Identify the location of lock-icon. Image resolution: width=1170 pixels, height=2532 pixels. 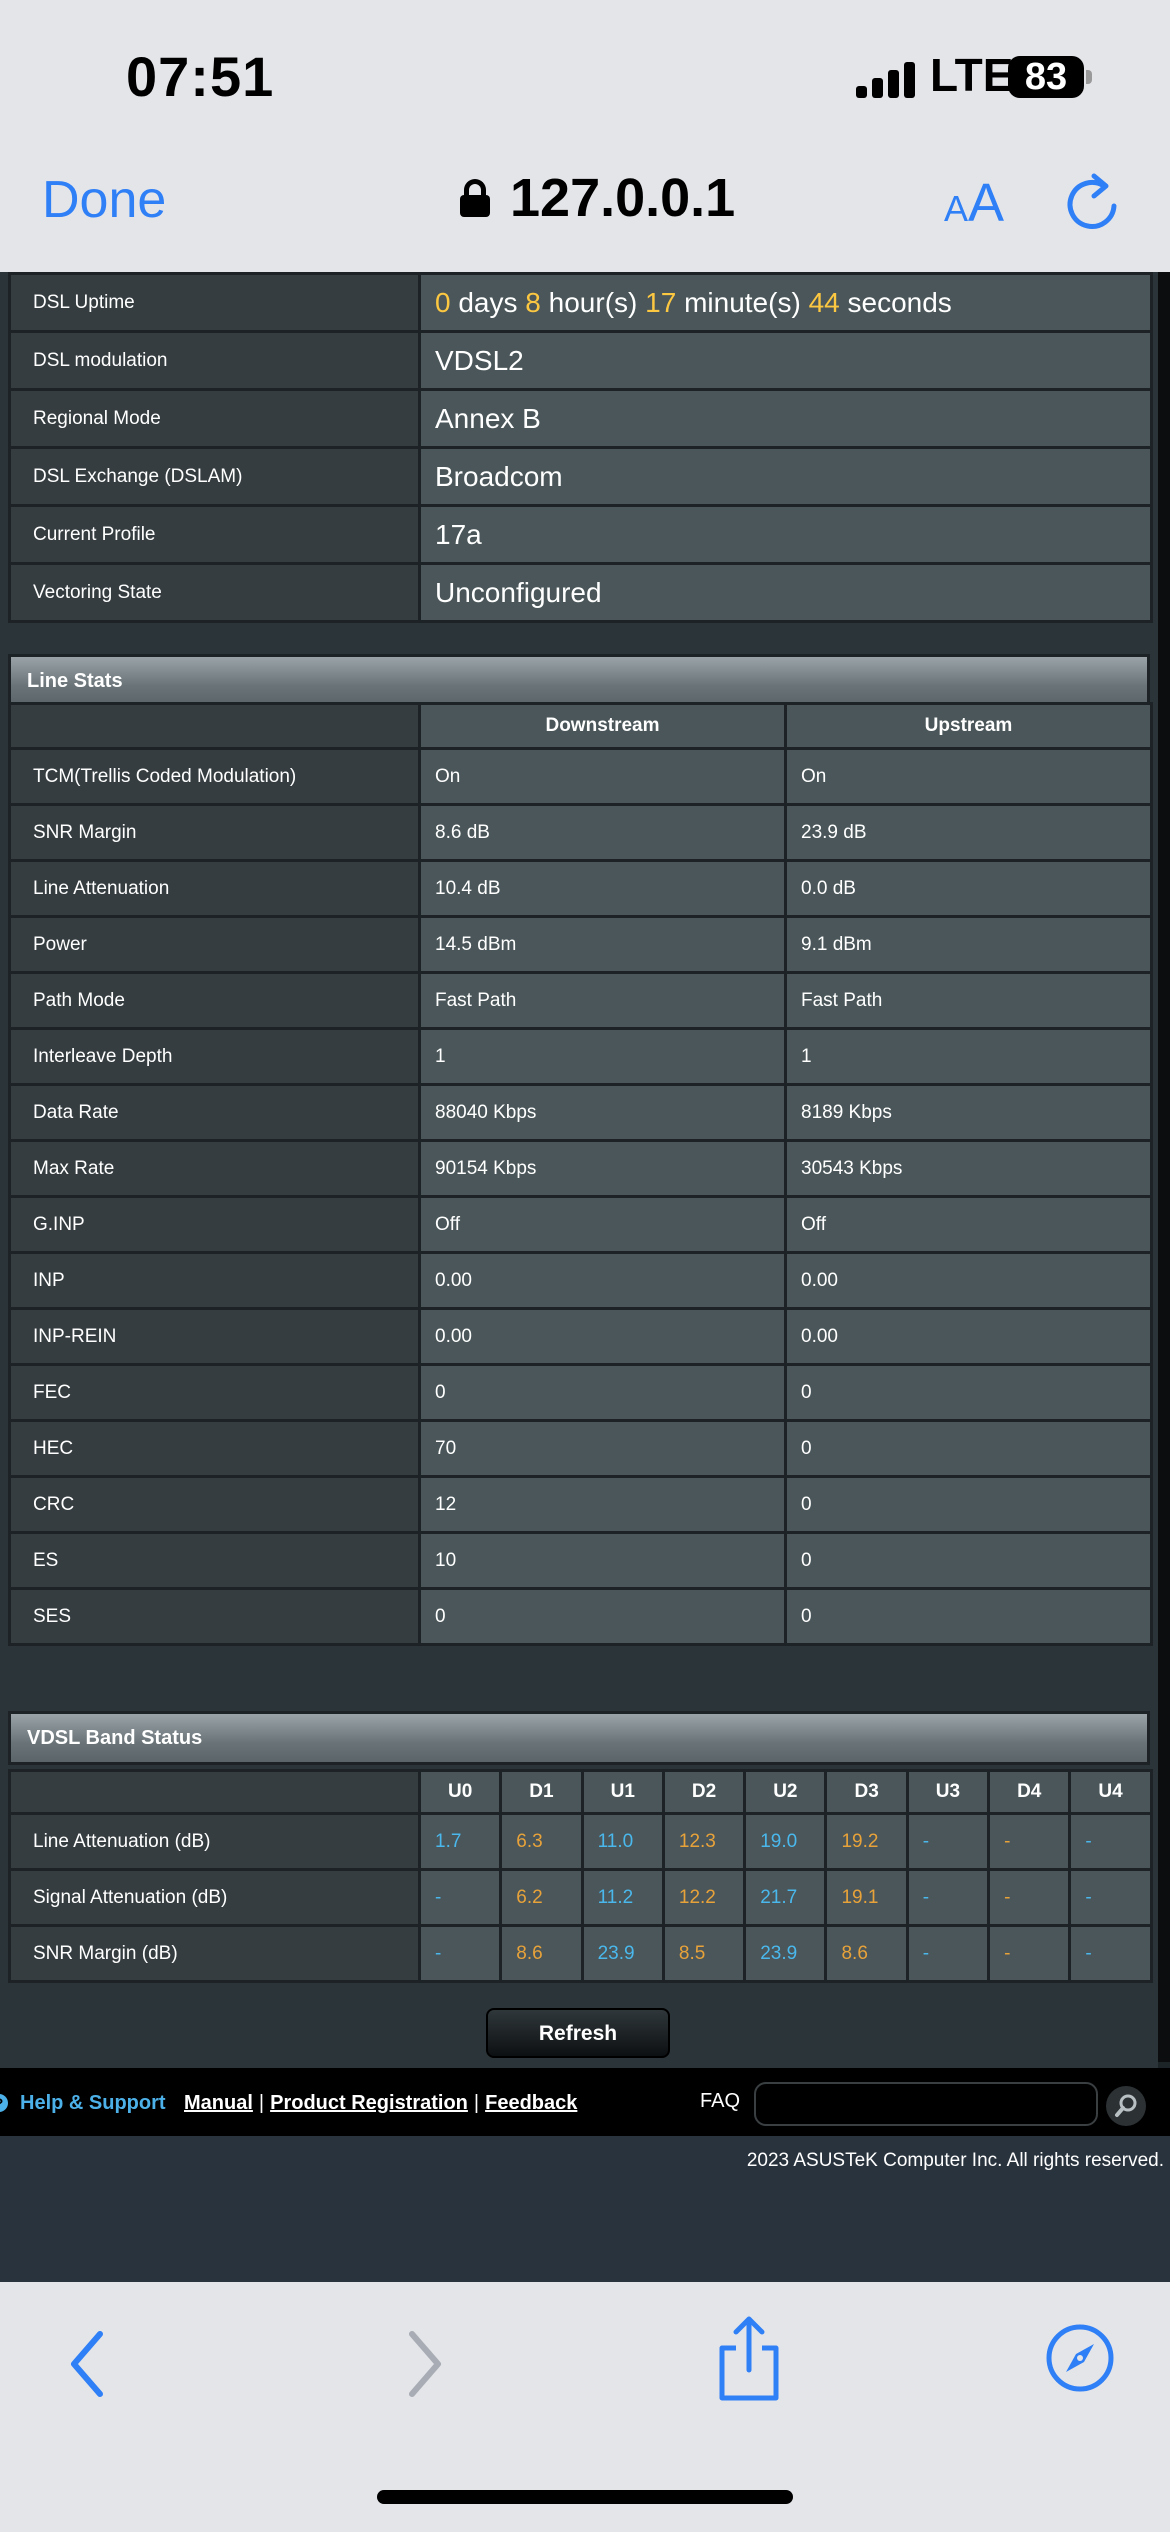
(475, 198).